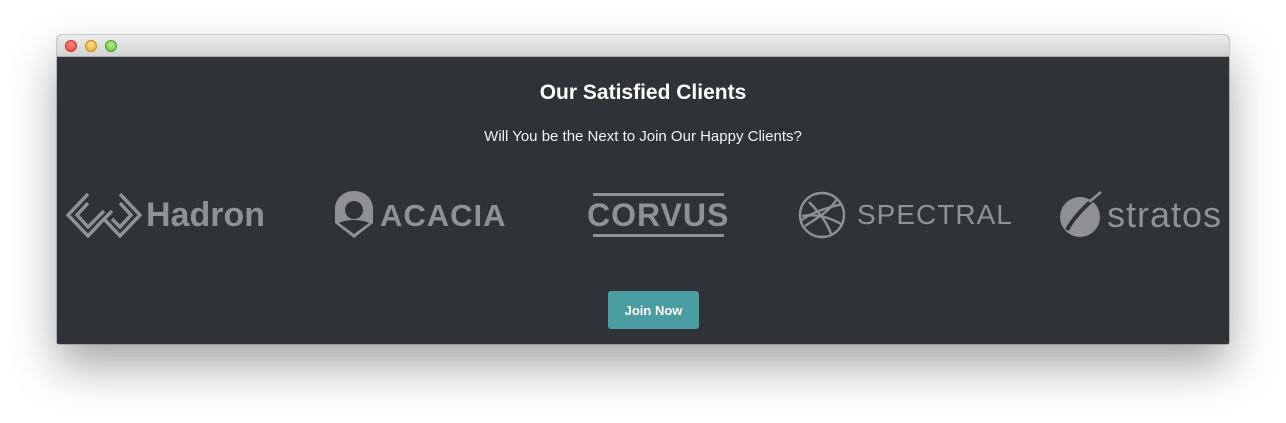  Describe the element at coordinates (104, 215) in the screenshot. I see `hadron-logo-icon` at that location.